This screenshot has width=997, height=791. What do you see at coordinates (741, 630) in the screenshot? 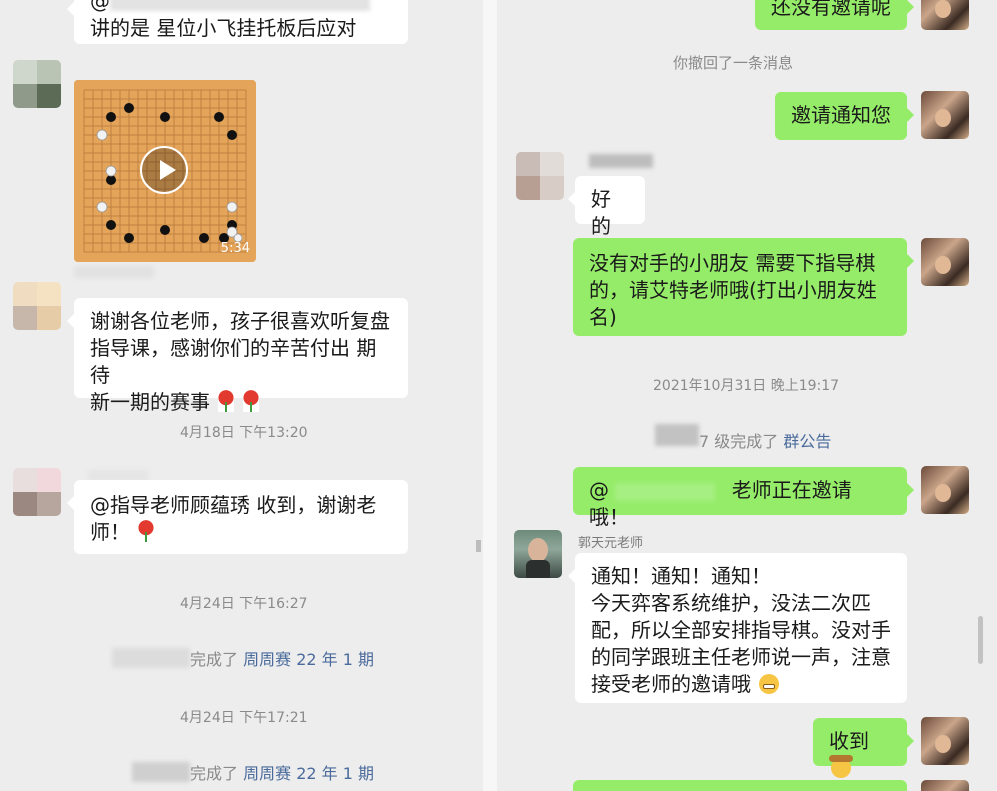
I see `message-line: 配，所以全部安排指导棋。没对手` at bounding box center [741, 630].